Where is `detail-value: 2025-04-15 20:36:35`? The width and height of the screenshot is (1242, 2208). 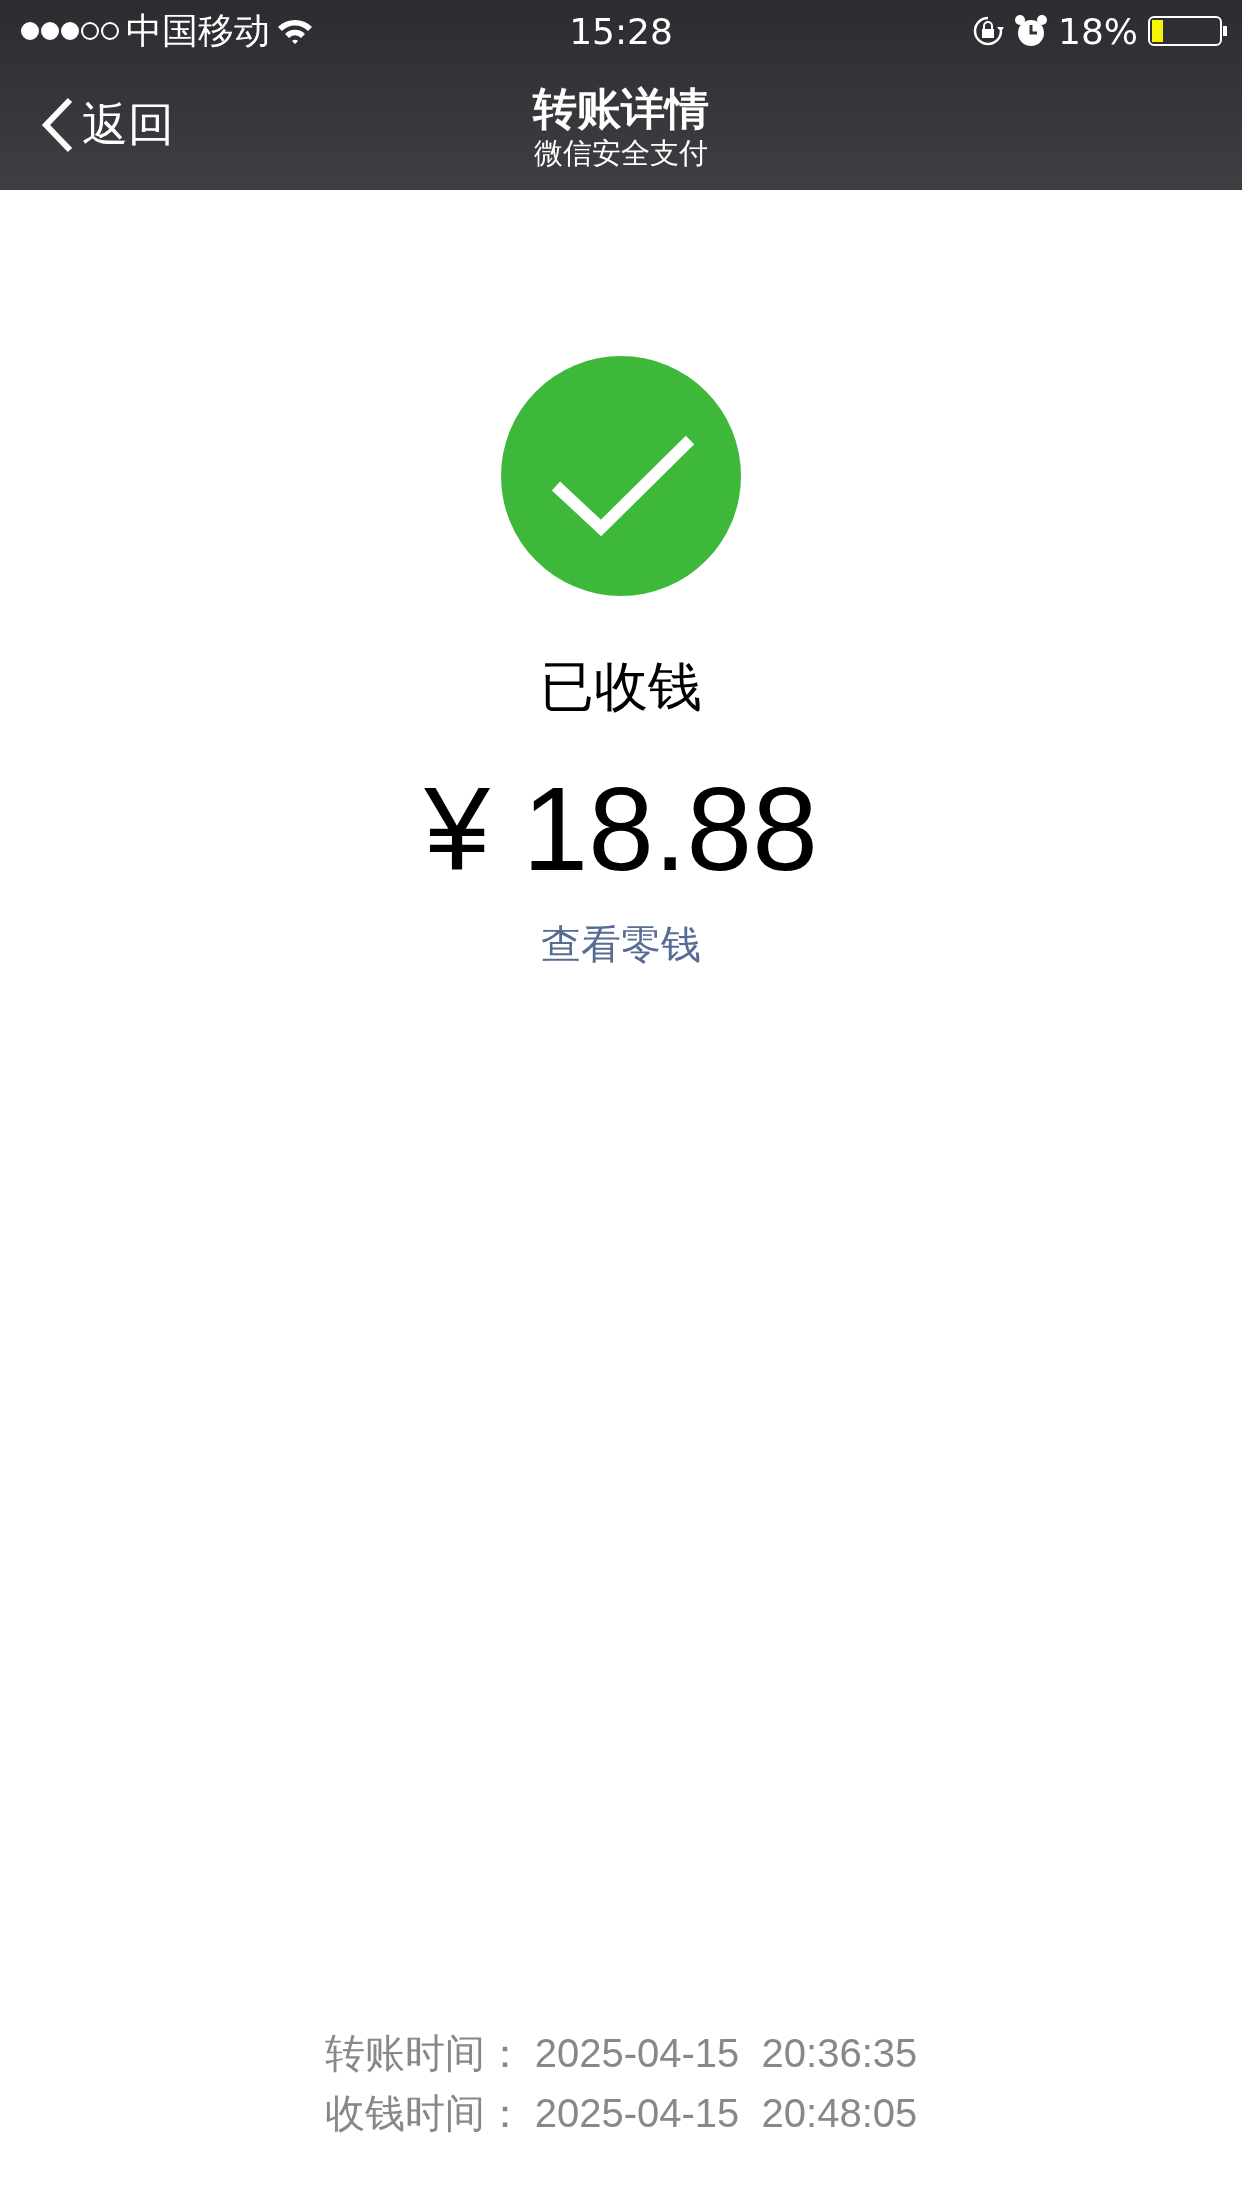
detail-value: 2025-04-15 20:36:35 is located at coordinates (726, 2053).